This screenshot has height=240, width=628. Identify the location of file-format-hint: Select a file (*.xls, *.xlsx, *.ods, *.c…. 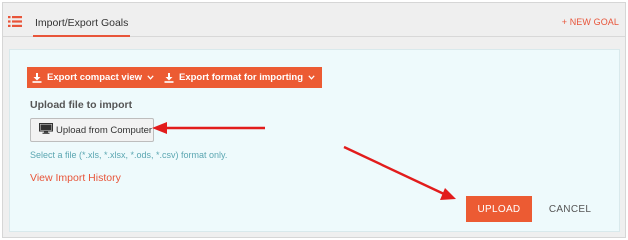
(129, 155).